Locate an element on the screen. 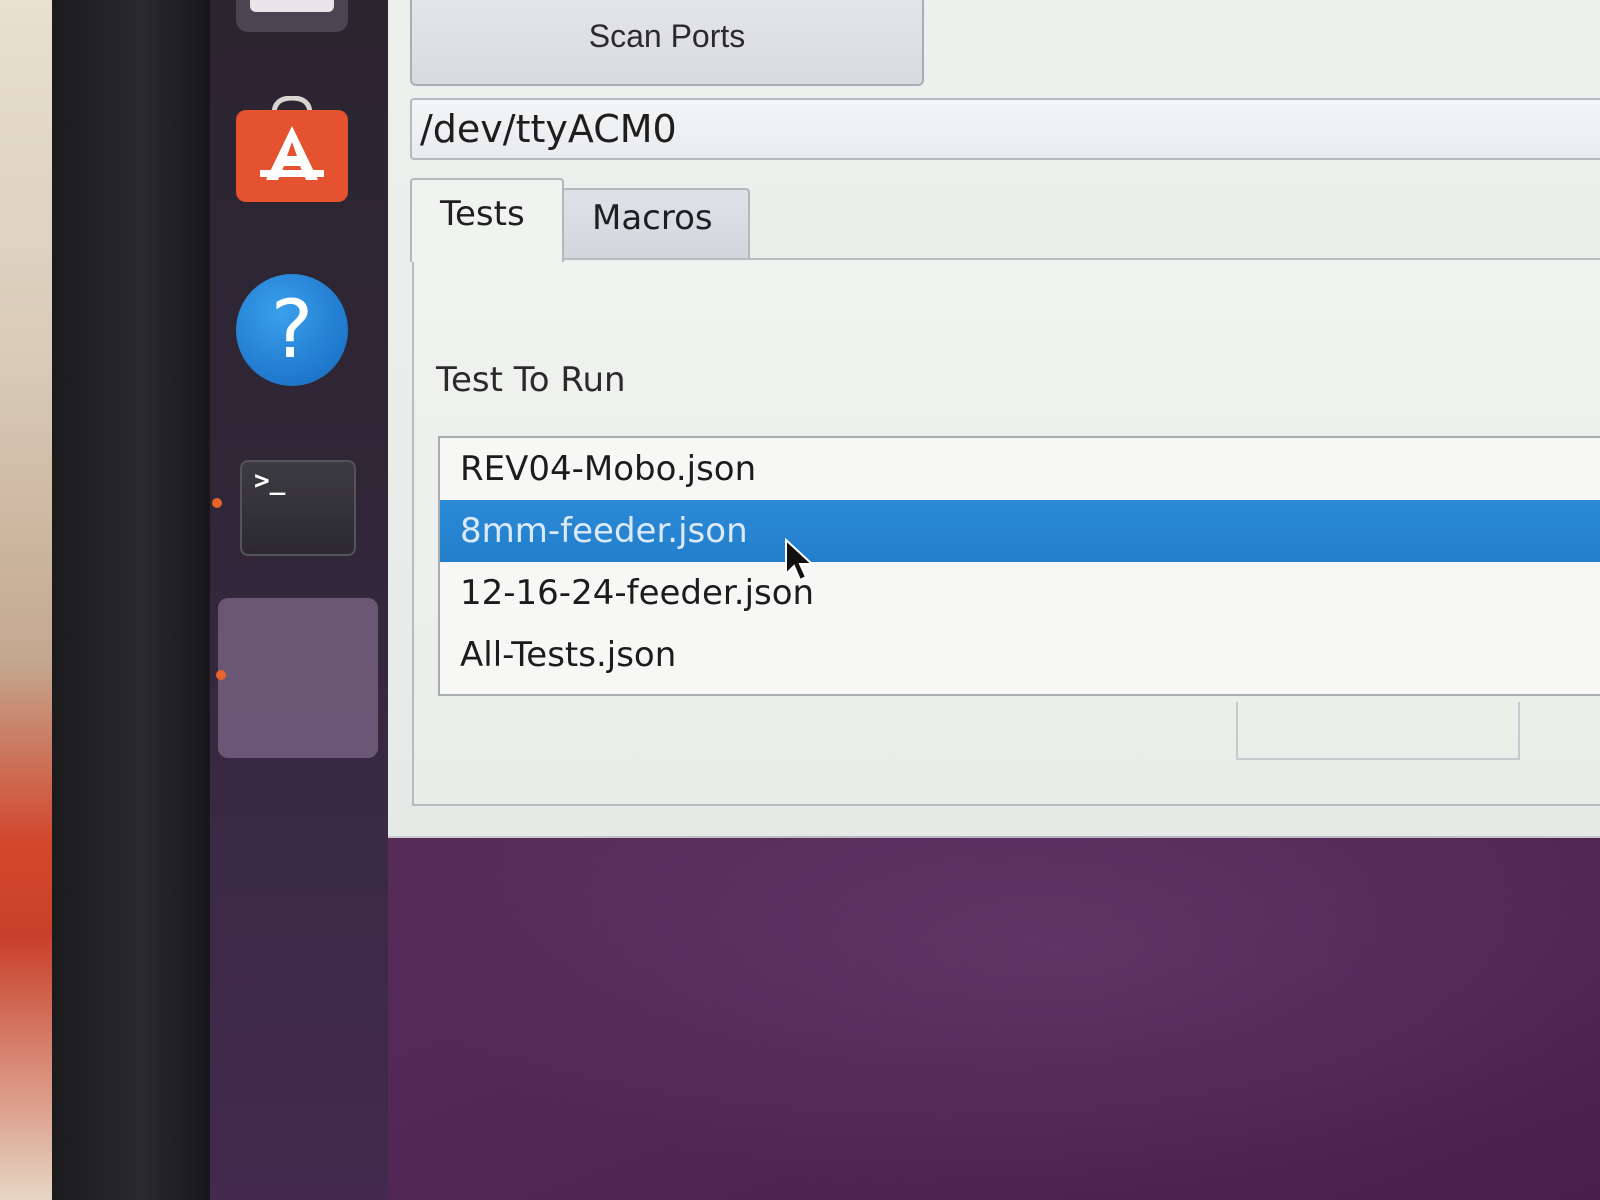 The image size is (1600, 1200). help-icon: ? is located at coordinates (292, 330).